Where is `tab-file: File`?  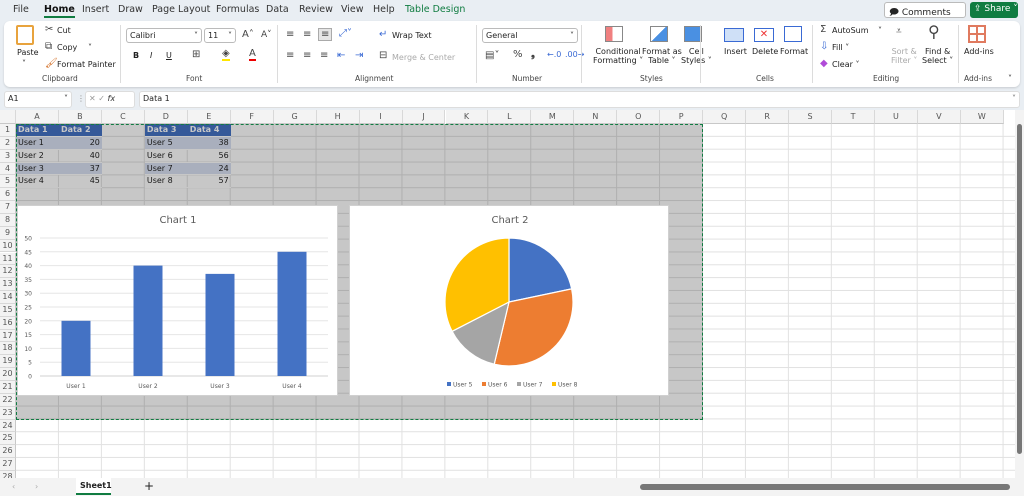 tab-file: File is located at coordinates (21, 9).